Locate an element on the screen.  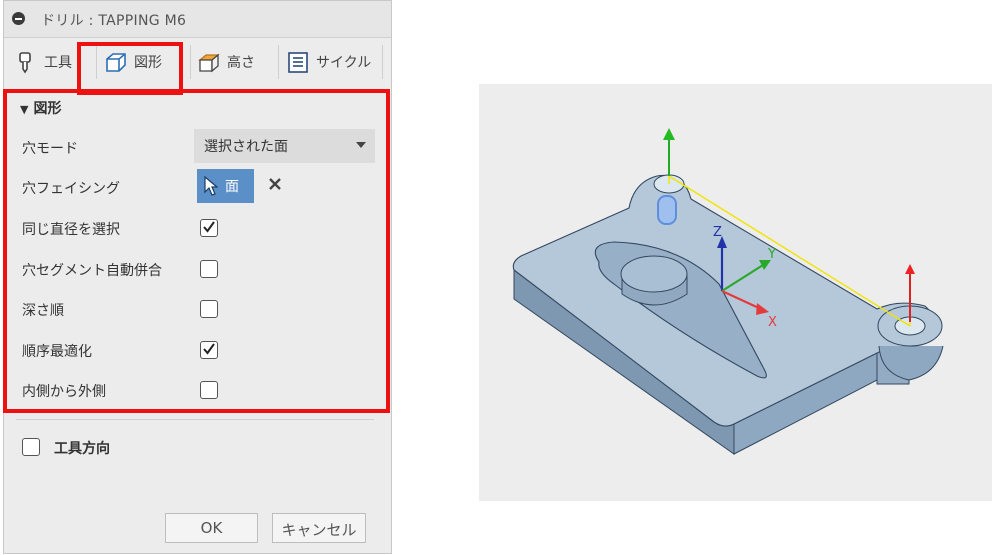
ok-button: OK is located at coordinates (211, 528).